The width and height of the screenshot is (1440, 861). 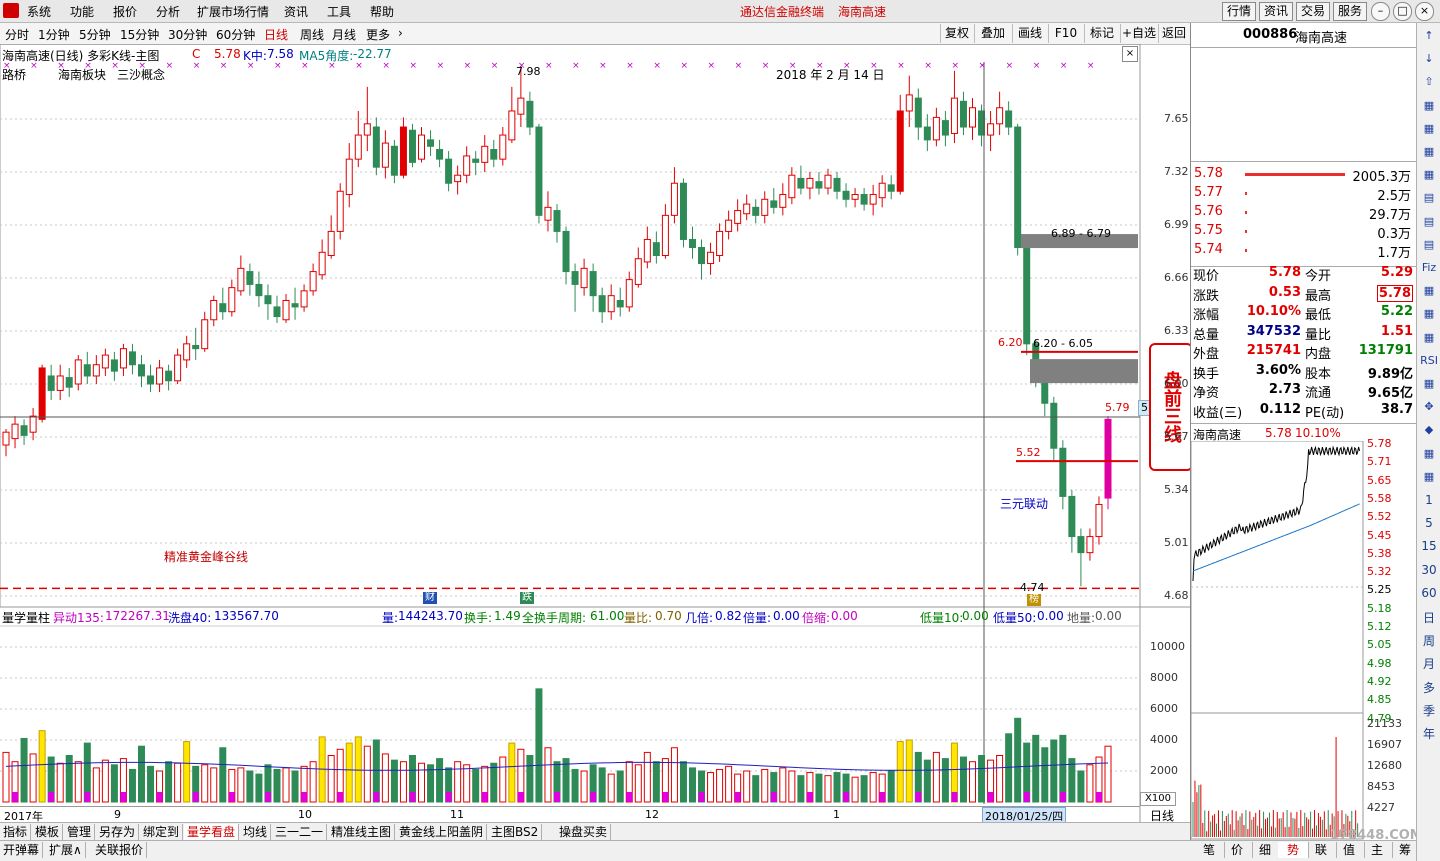 What do you see at coordinates (584, 832) in the screenshot?
I see `indicator-tab: 操盘买卖` at bounding box center [584, 832].